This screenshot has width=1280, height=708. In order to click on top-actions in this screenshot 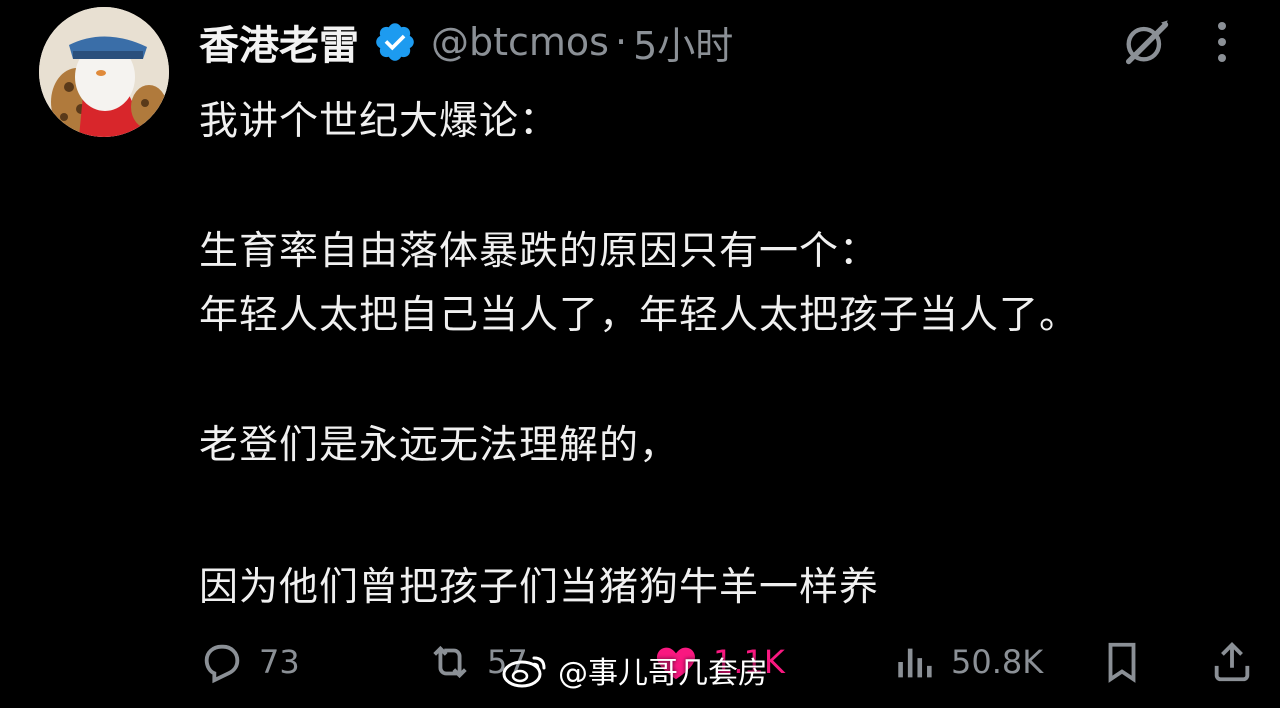, I will do `click(1176, 42)`.